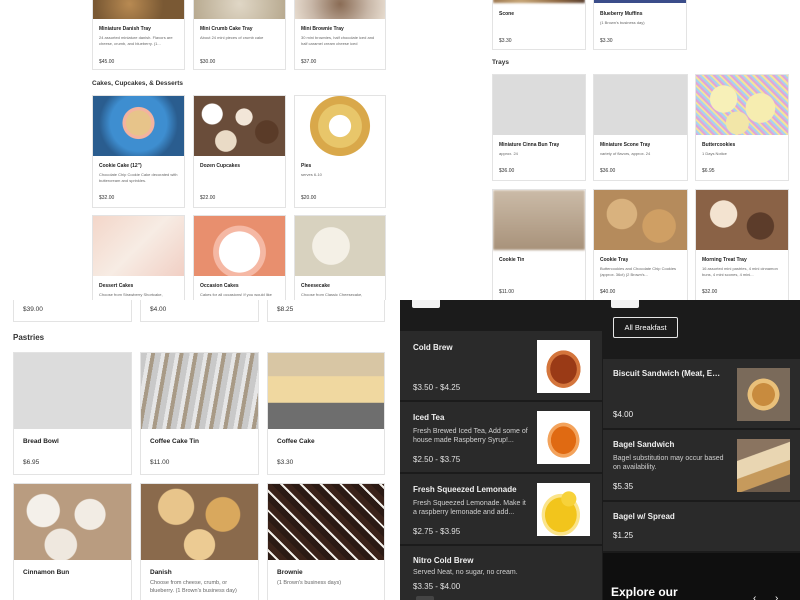  Describe the element at coordinates (309, 62) in the screenshot. I see `text-tl-traystop-2-price: $37.00` at that location.